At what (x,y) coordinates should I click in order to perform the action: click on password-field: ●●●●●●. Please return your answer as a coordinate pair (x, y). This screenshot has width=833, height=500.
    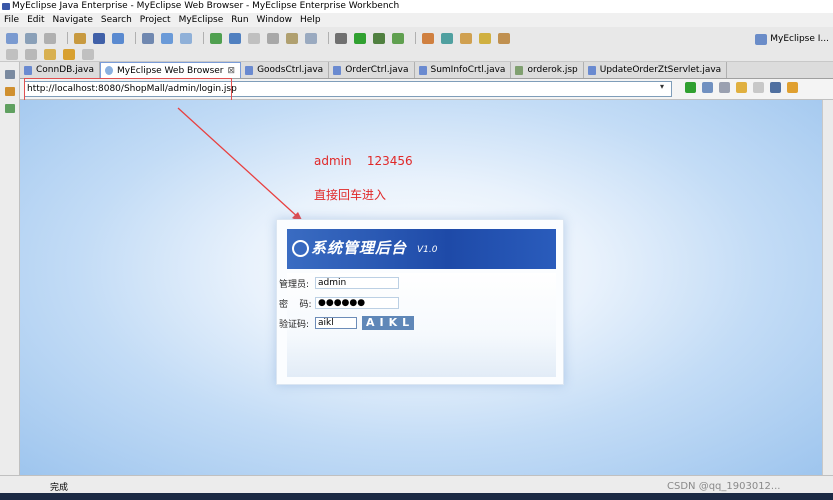
    Looking at the image, I should click on (357, 303).